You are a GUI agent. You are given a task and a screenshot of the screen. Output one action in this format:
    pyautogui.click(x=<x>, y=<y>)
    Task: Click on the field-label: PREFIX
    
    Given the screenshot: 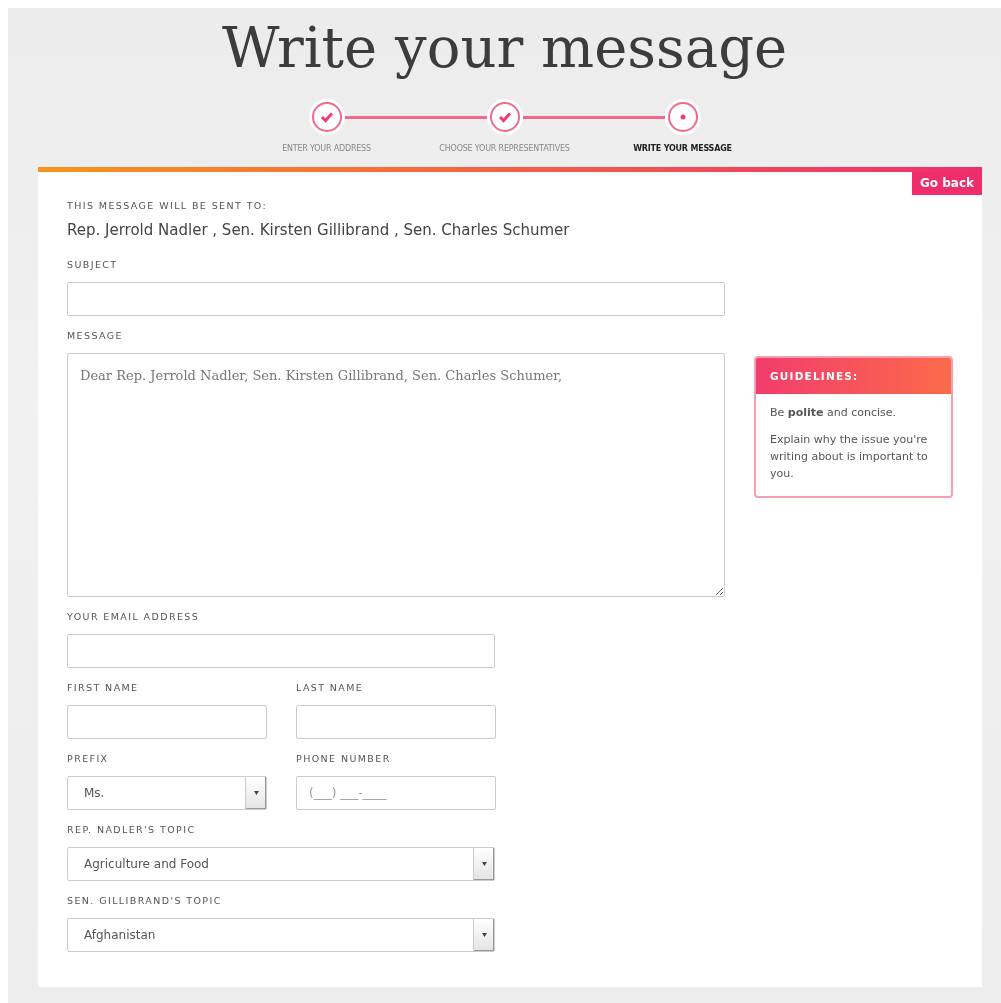 What is the action you would take?
    pyautogui.click(x=88, y=759)
    